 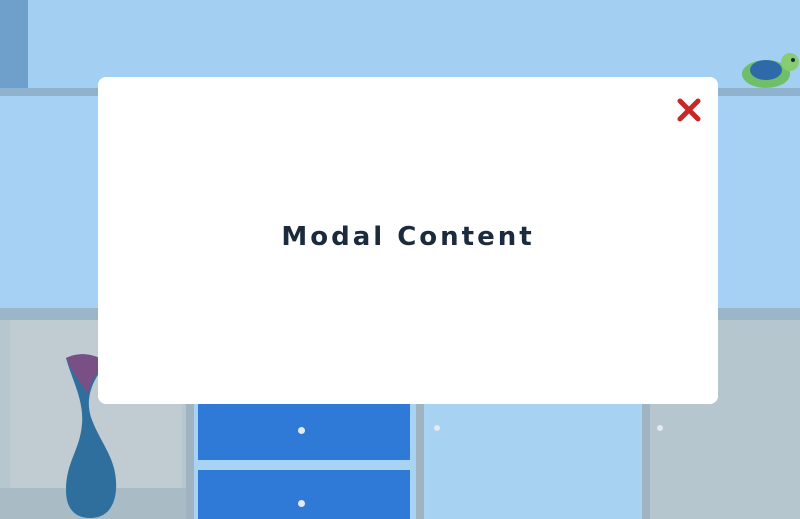 I want to click on modal-content-text: Modal Content, so click(x=408, y=237).